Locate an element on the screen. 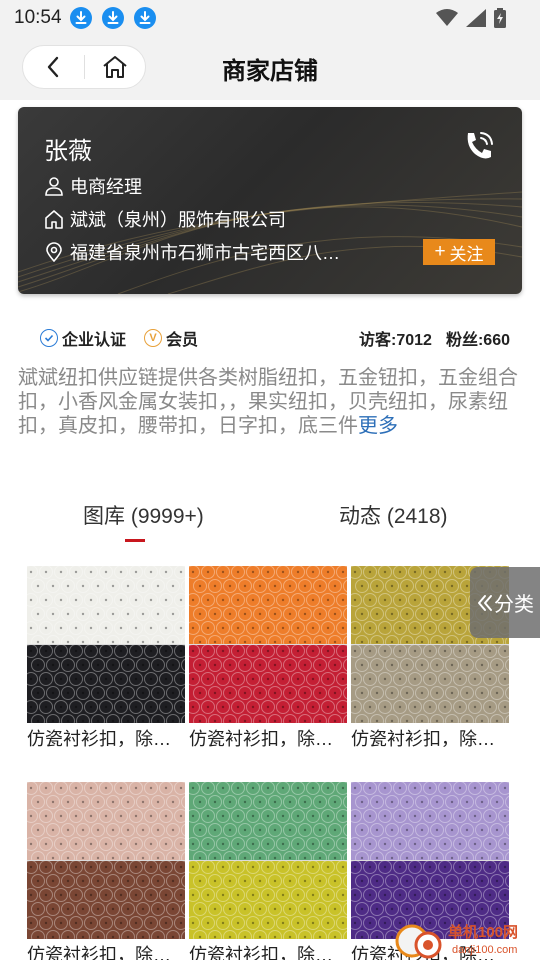 The height and width of the screenshot is (960, 540). plus-icon: + is located at coordinates (440, 251).